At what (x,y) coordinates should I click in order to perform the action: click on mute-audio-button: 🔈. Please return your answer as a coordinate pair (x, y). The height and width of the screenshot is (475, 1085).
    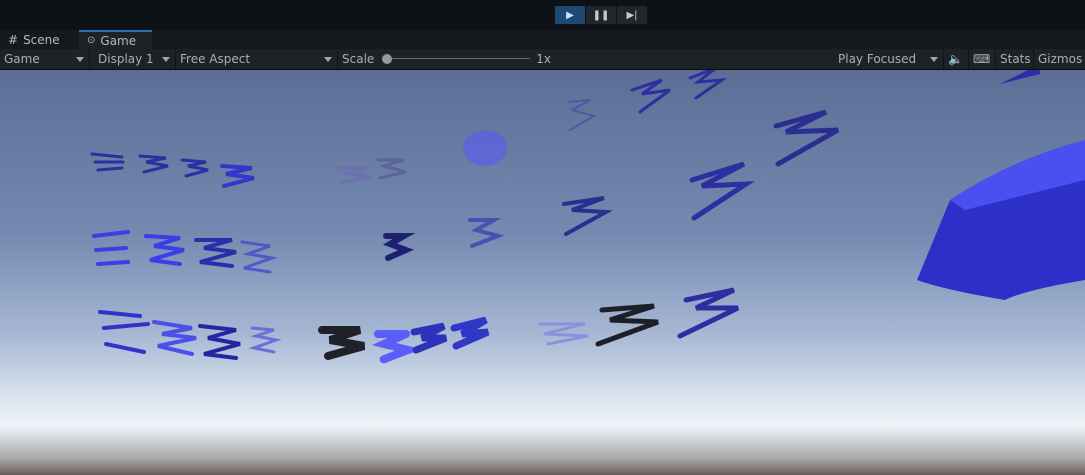
    Looking at the image, I should click on (956, 59).